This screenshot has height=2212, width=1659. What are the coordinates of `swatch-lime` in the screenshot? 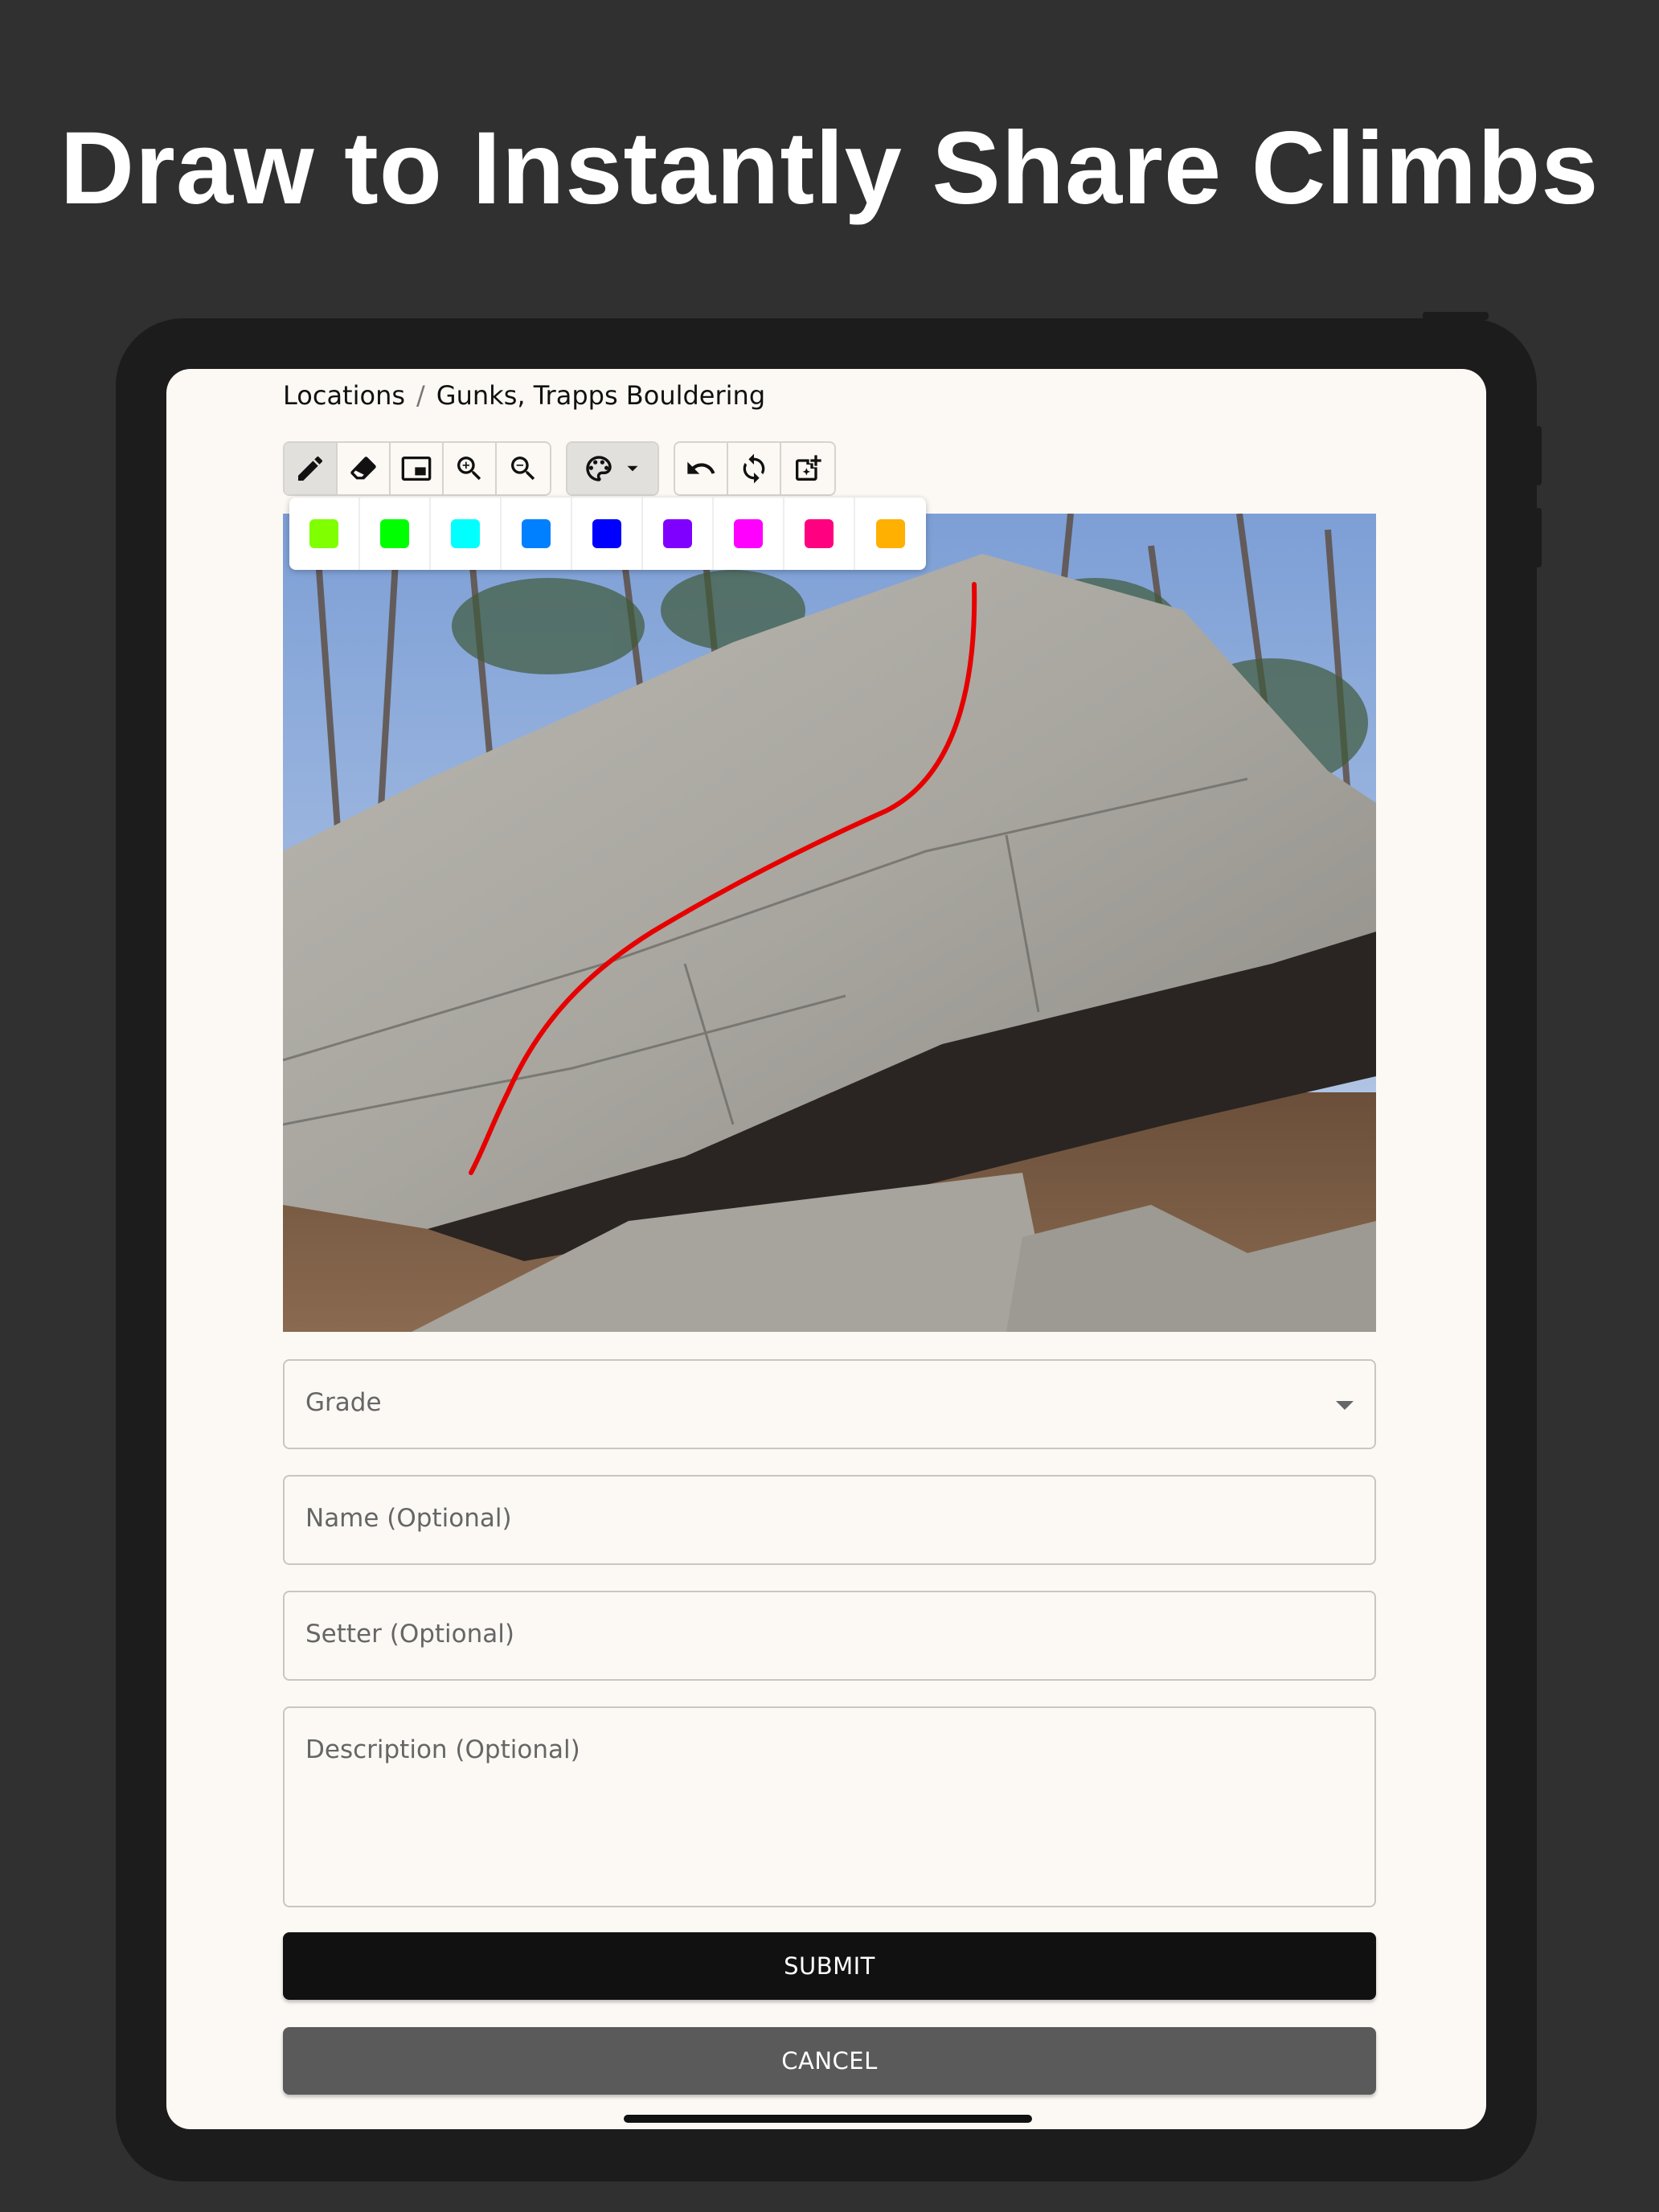 It's located at (324, 534).